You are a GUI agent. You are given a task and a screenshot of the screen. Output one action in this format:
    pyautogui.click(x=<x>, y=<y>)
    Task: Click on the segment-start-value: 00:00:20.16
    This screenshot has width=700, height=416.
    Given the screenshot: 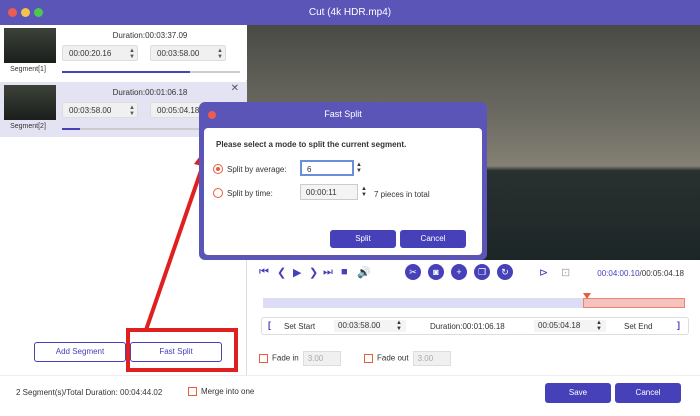 What is the action you would take?
    pyautogui.click(x=90, y=53)
    